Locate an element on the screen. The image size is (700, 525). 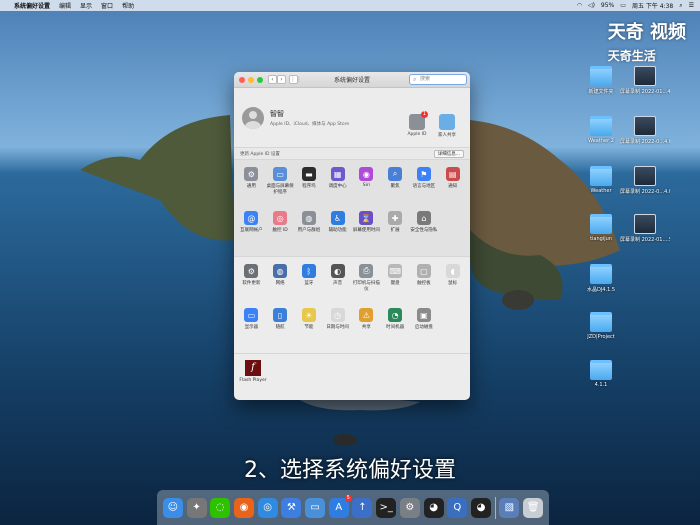
desktop-screenshot-file: 屏幕录制 2022-01...4.12.19 is located at coordinates (645, 80).